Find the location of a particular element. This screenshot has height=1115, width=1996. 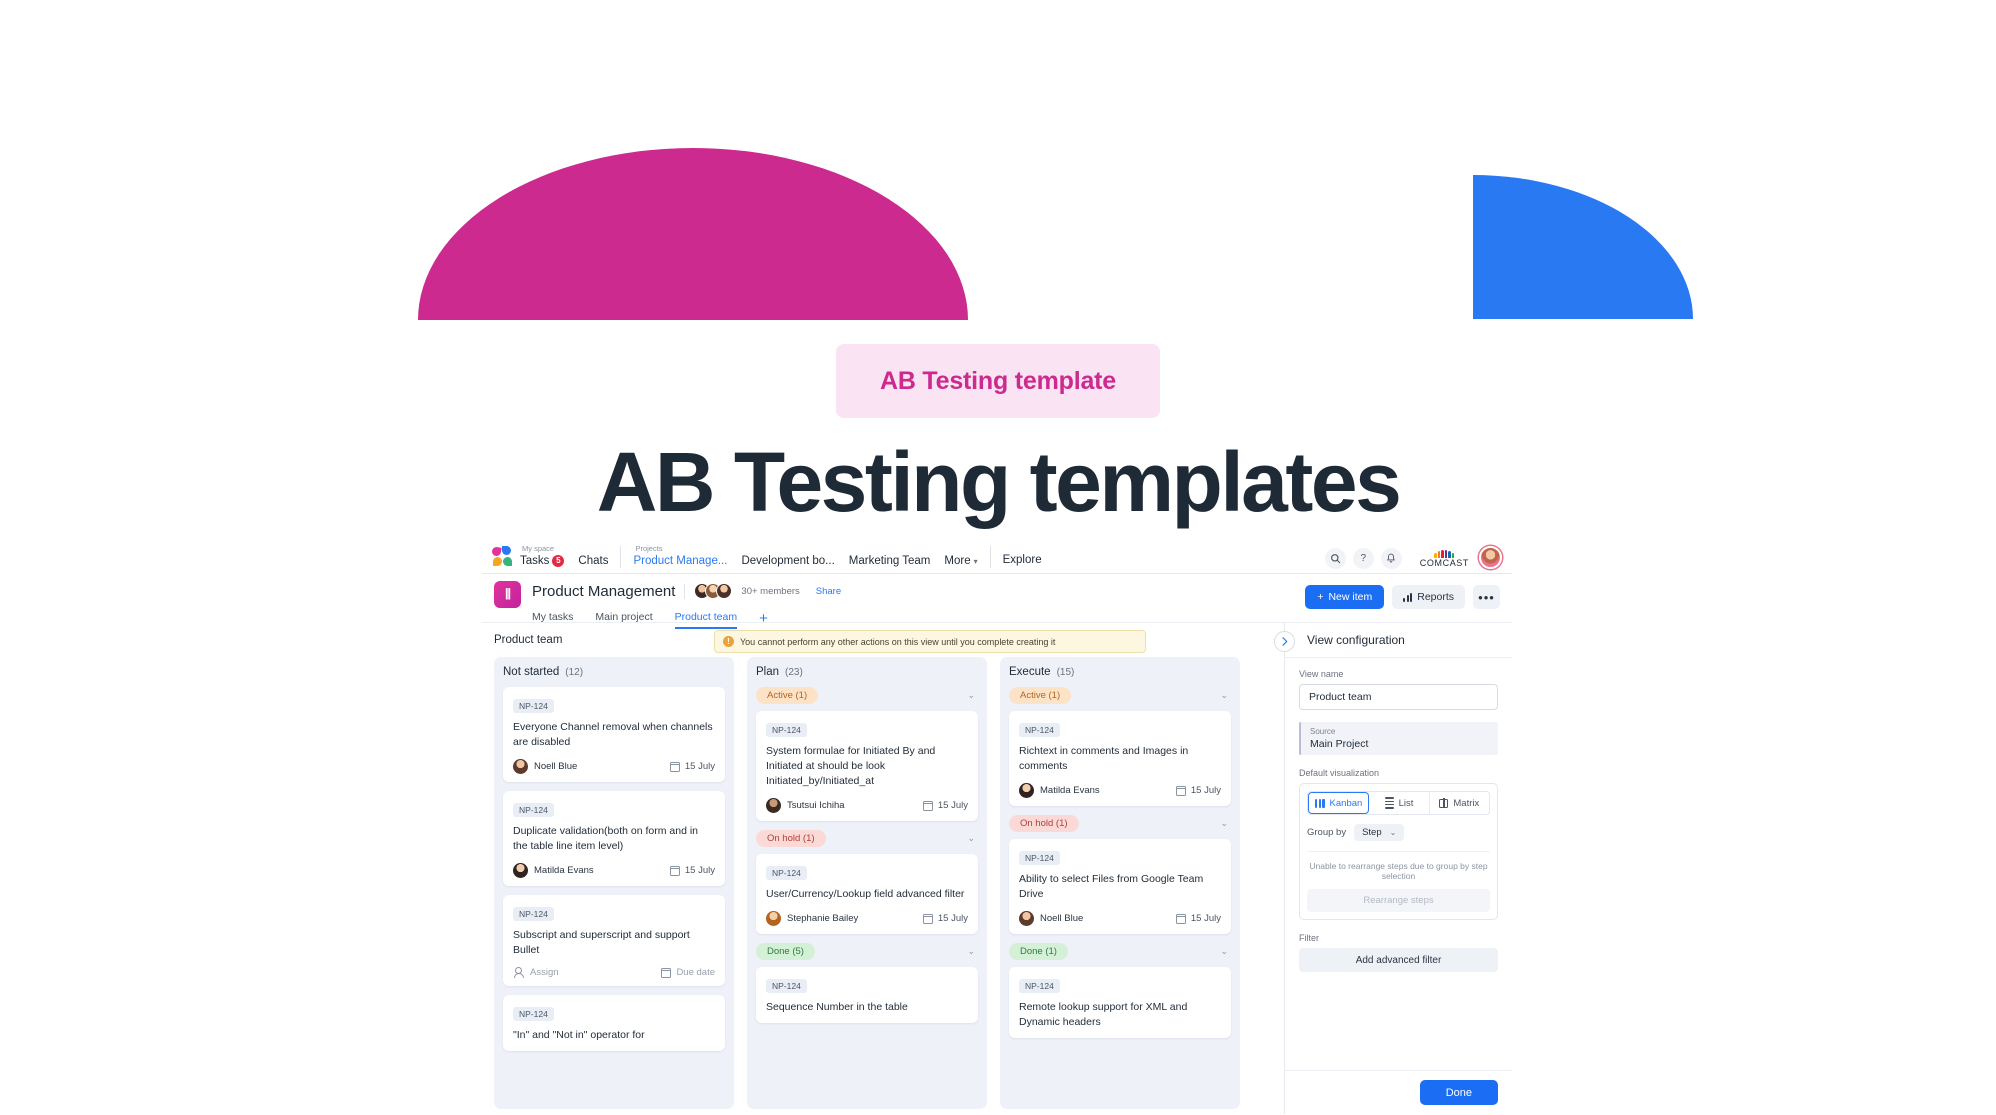

nav-item-tasks: Tasks 5 is located at coordinates (542, 561).